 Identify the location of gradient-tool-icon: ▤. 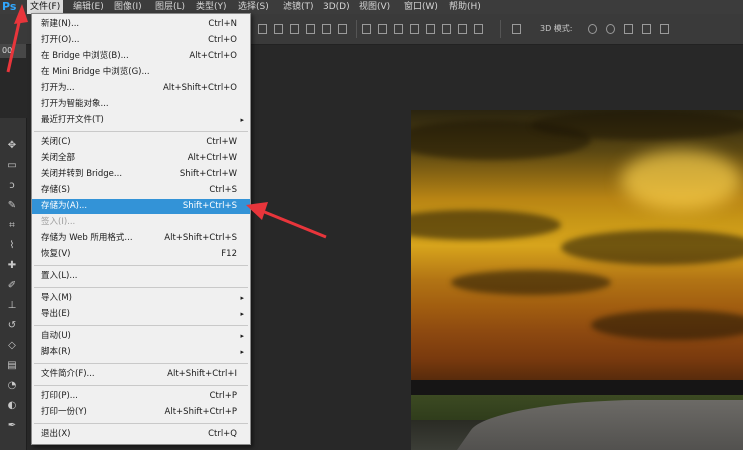
(12, 366).